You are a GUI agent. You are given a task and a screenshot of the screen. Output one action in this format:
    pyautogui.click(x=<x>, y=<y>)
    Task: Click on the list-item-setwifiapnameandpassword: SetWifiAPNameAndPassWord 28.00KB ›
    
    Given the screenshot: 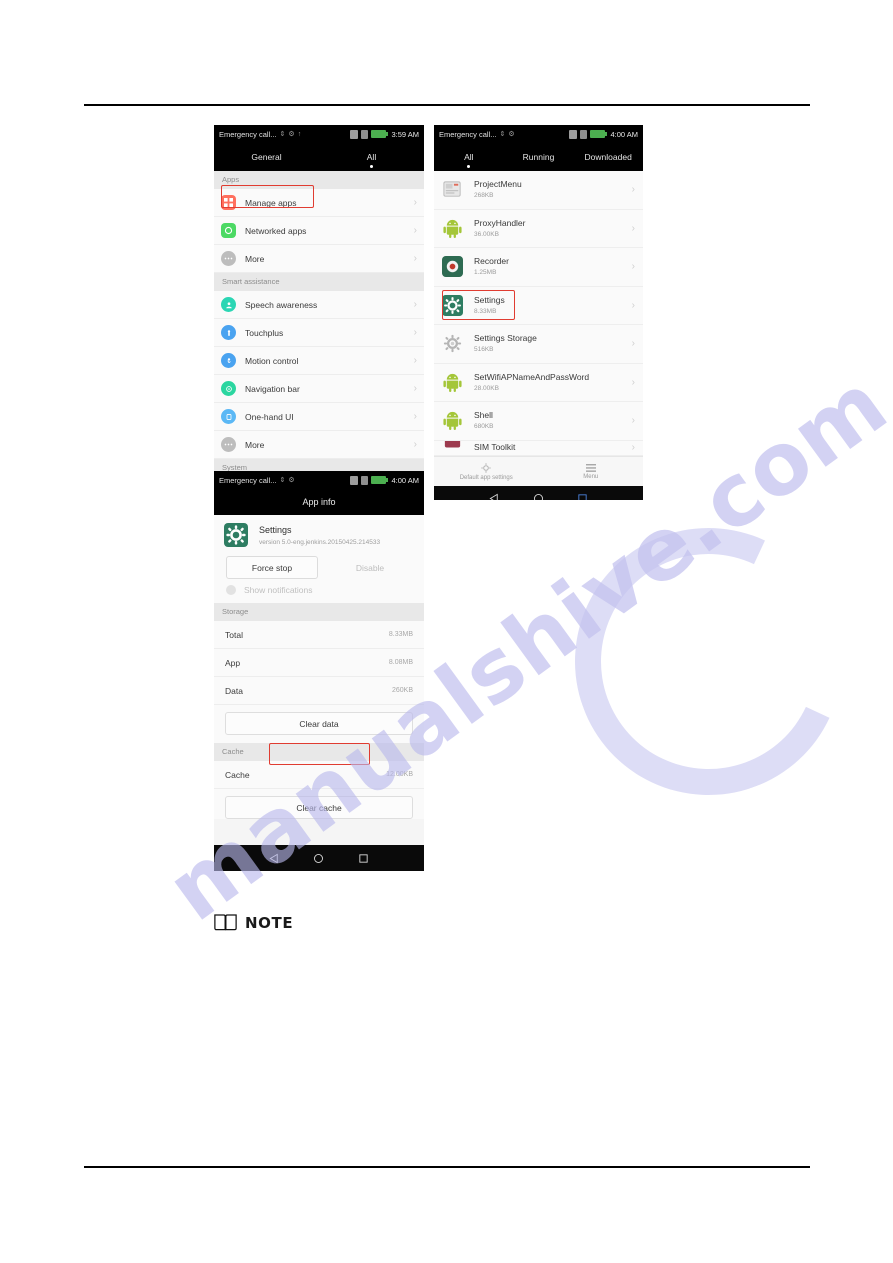 What is the action you would take?
    pyautogui.click(x=538, y=382)
    